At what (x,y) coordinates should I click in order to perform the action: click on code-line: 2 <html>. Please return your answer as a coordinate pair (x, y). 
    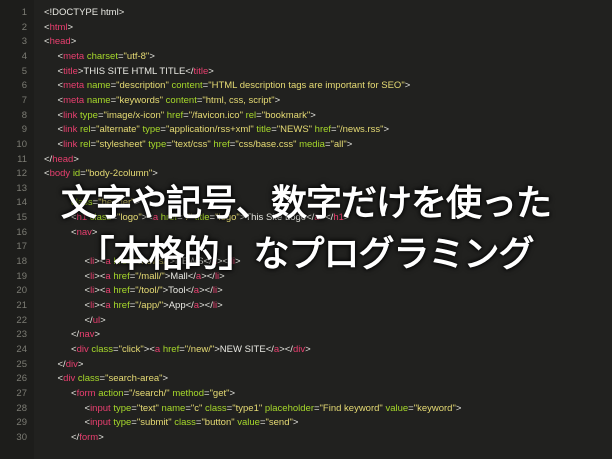
    Looking at the image, I should click on (306, 28).